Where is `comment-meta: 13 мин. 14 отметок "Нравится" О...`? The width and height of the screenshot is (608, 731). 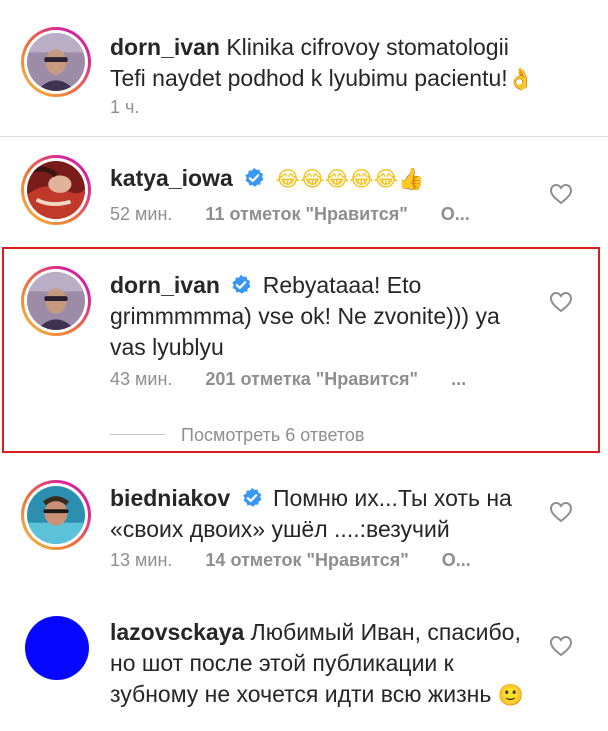 comment-meta: 13 мин. 14 отметок "Нравится" О... is located at coordinates (304, 560).